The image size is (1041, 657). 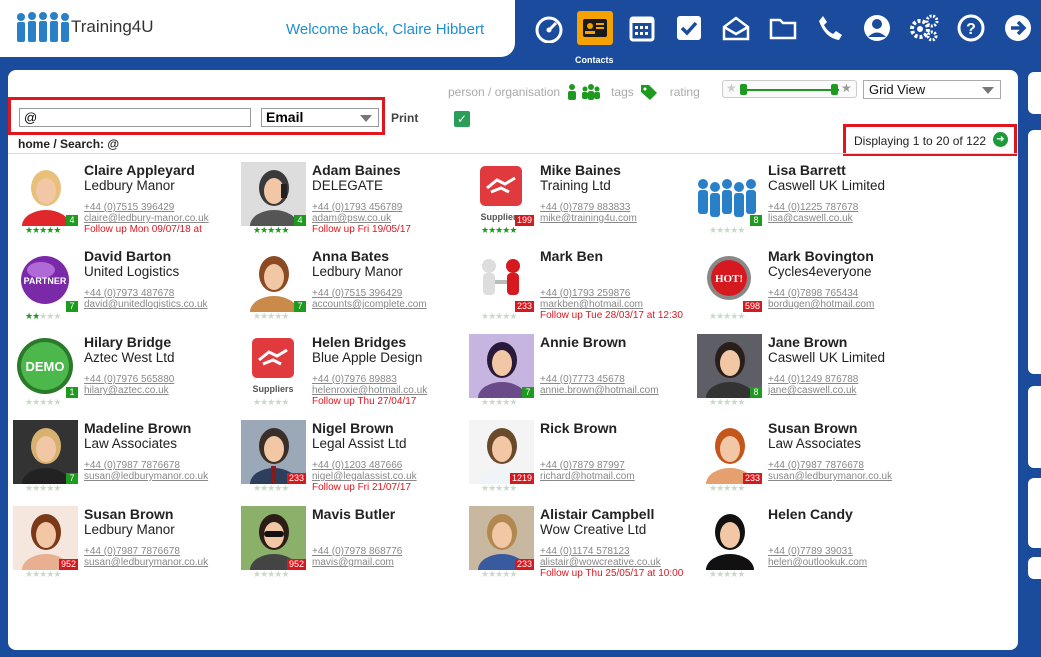 What do you see at coordinates (622, 92) in the screenshot?
I see `tags-filter: tags` at bounding box center [622, 92].